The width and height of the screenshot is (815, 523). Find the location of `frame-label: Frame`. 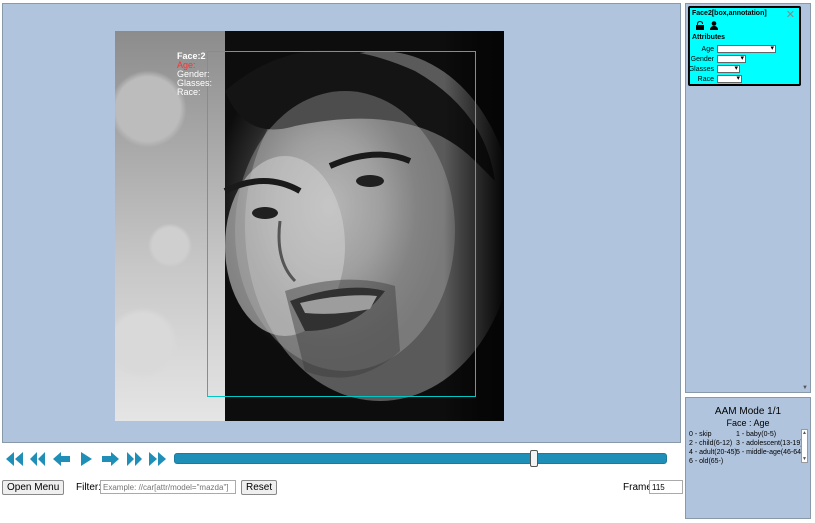

frame-label: Frame is located at coordinates (637, 487).